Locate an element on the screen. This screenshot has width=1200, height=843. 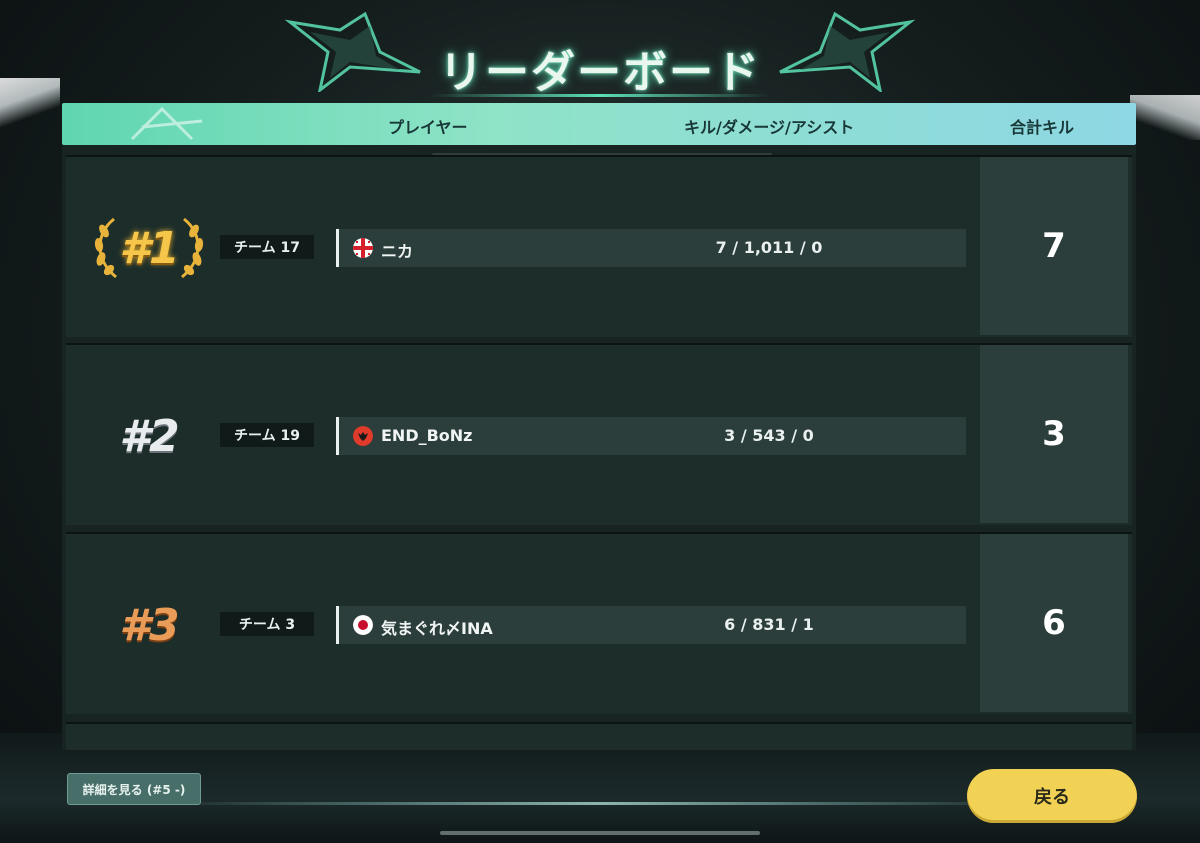
player-name: END_BoNz is located at coordinates (427, 435).